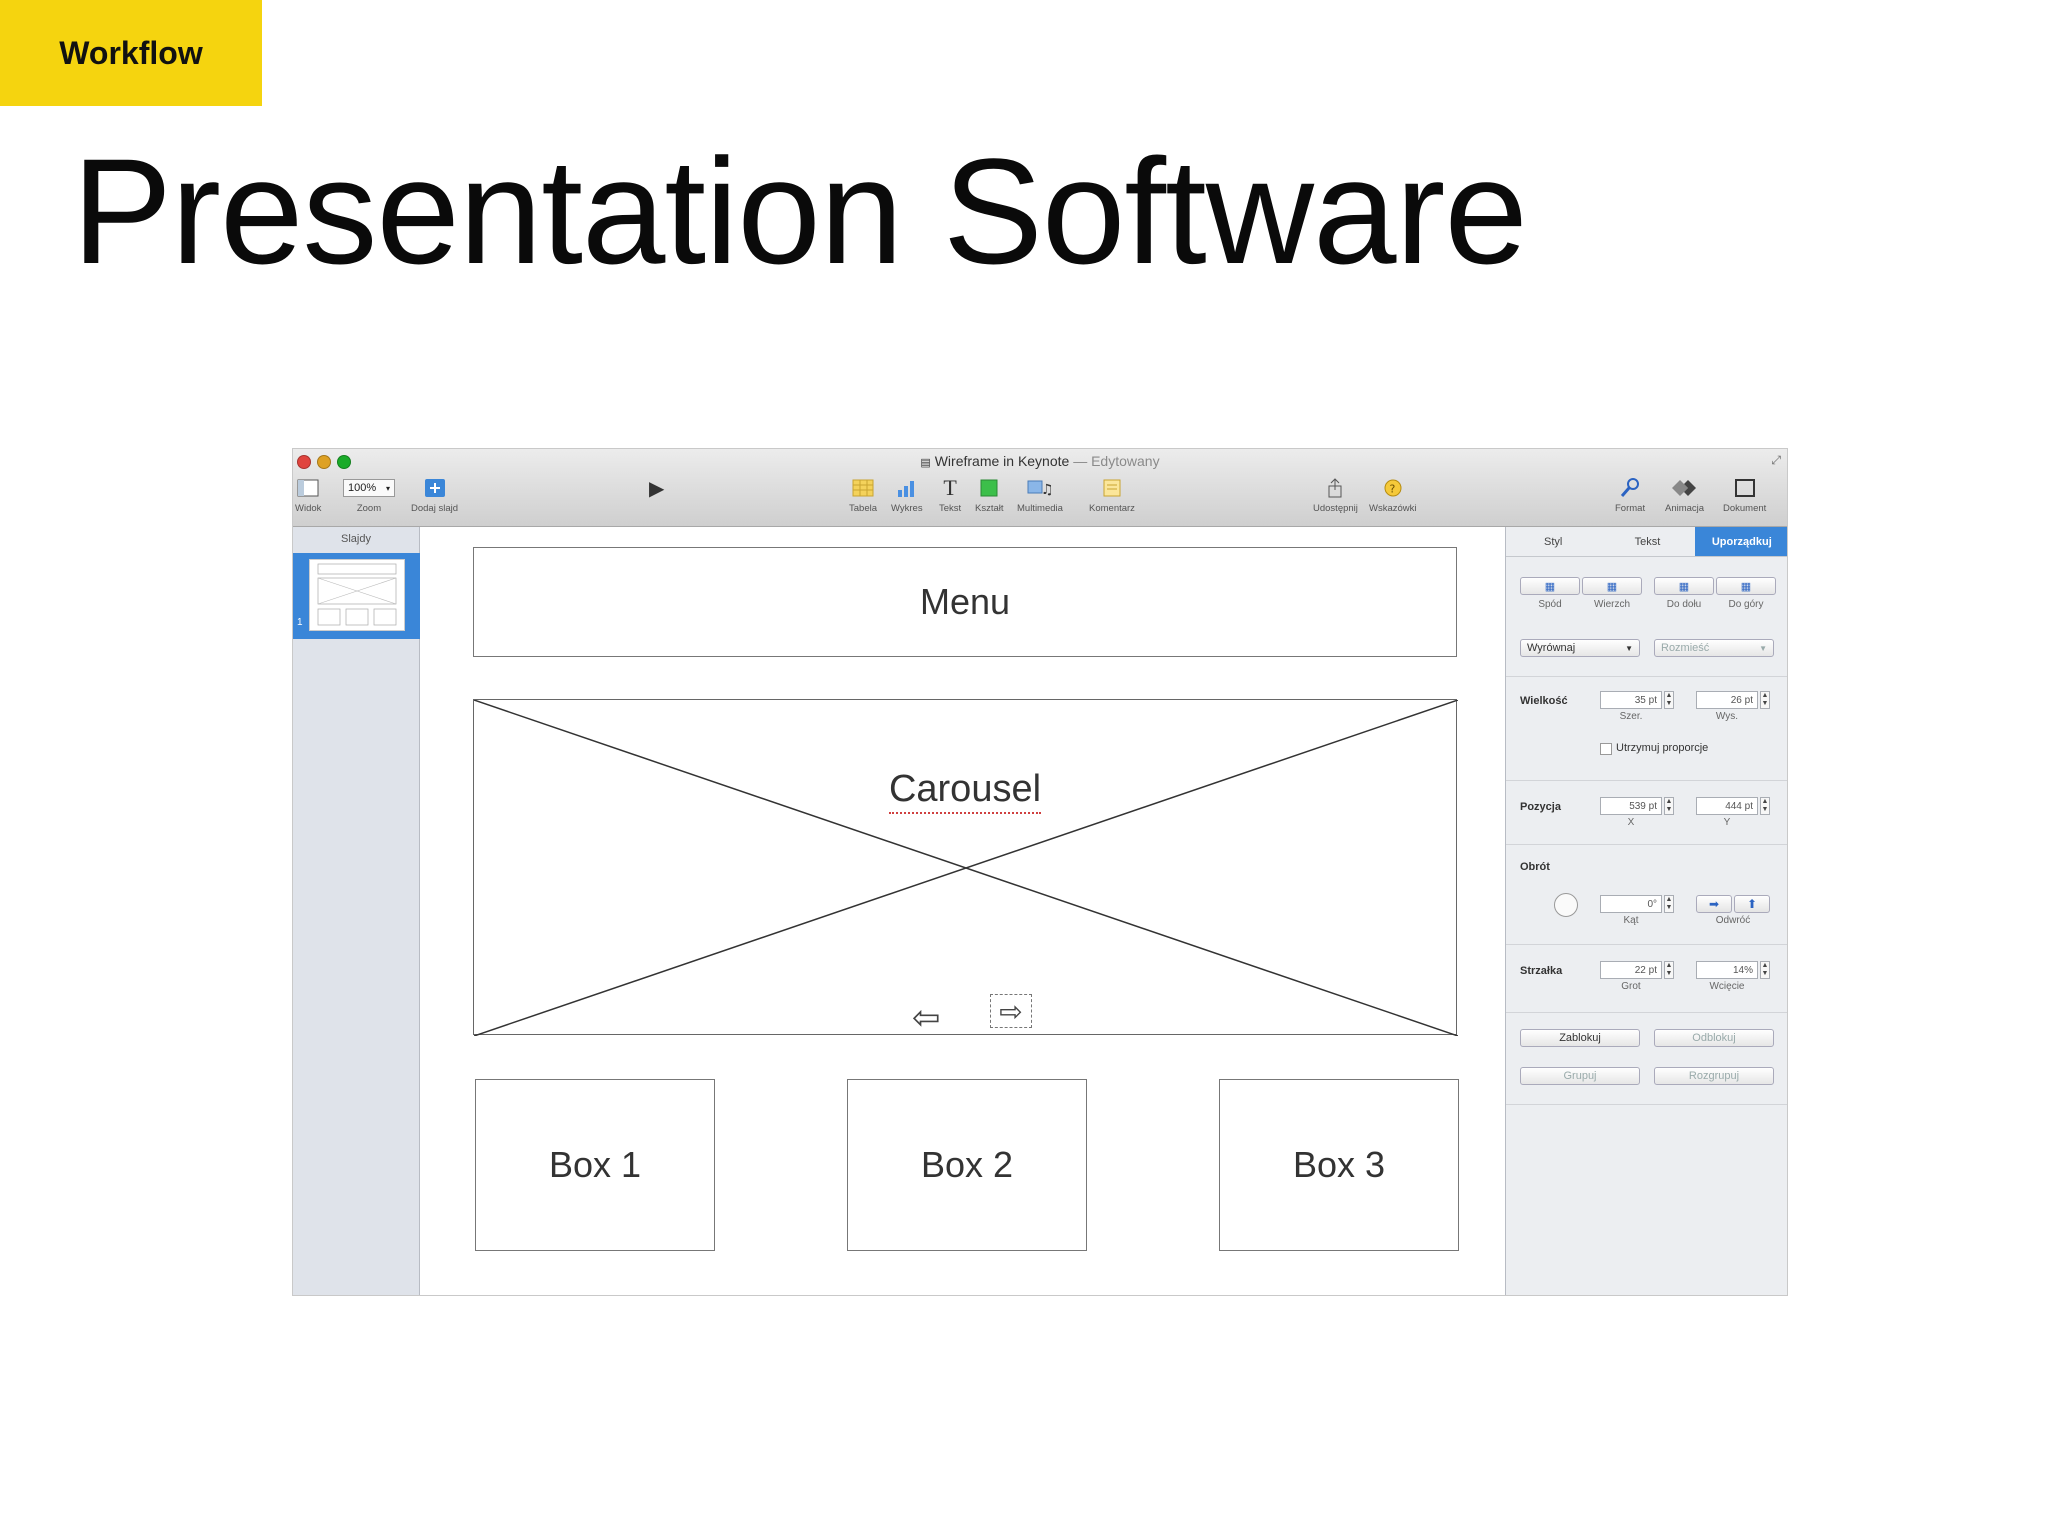 This screenshot has height=1536, width=2048. Describe the element at coordinates (1727, 700) in the screenshot. I see `height-field: 26 pt` at that location.